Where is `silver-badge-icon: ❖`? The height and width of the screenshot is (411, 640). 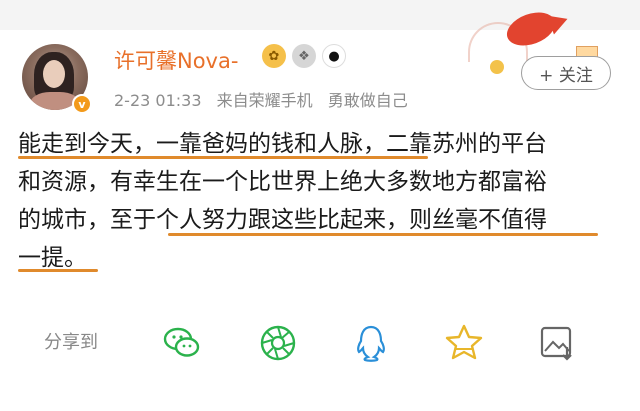
silver-badge-icon: ❖ is located at coordinates (304, 56).